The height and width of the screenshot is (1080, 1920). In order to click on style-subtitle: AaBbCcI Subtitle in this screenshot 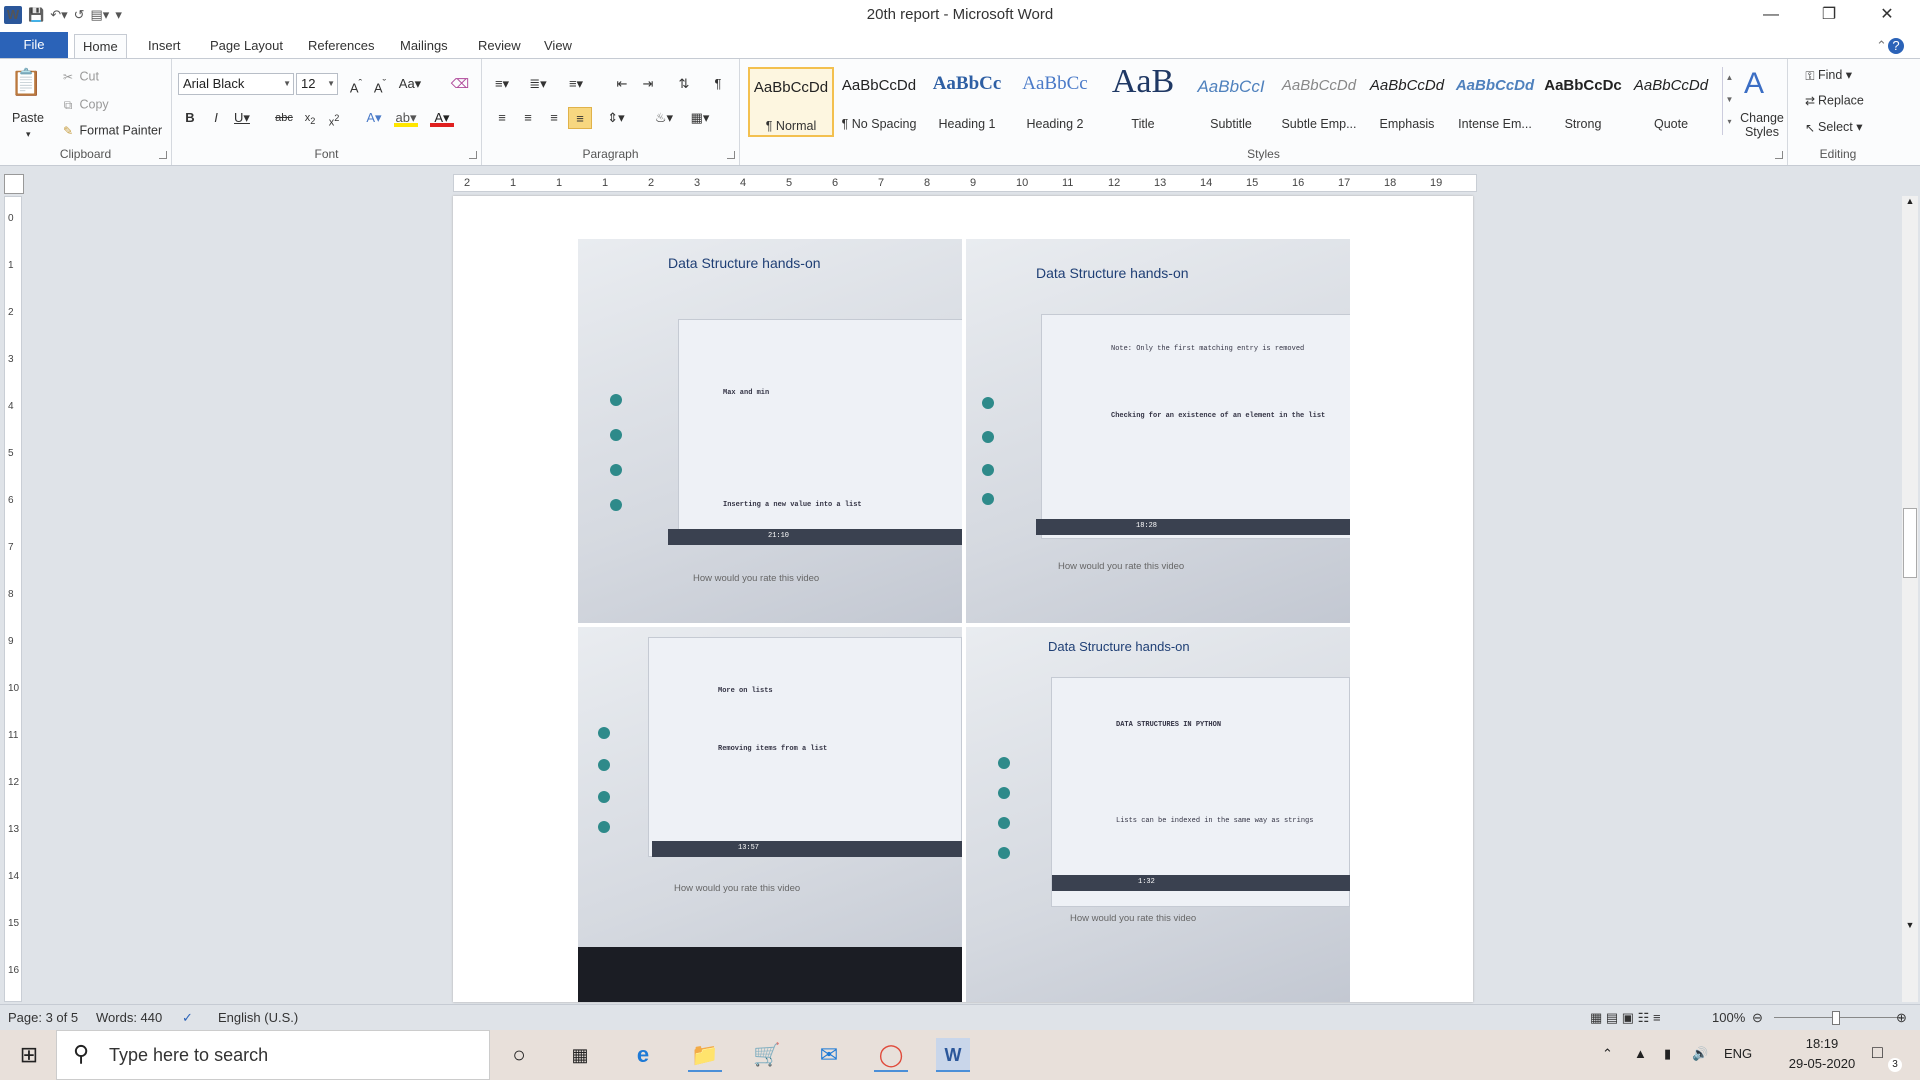, I will do `click(1231, 102)`.